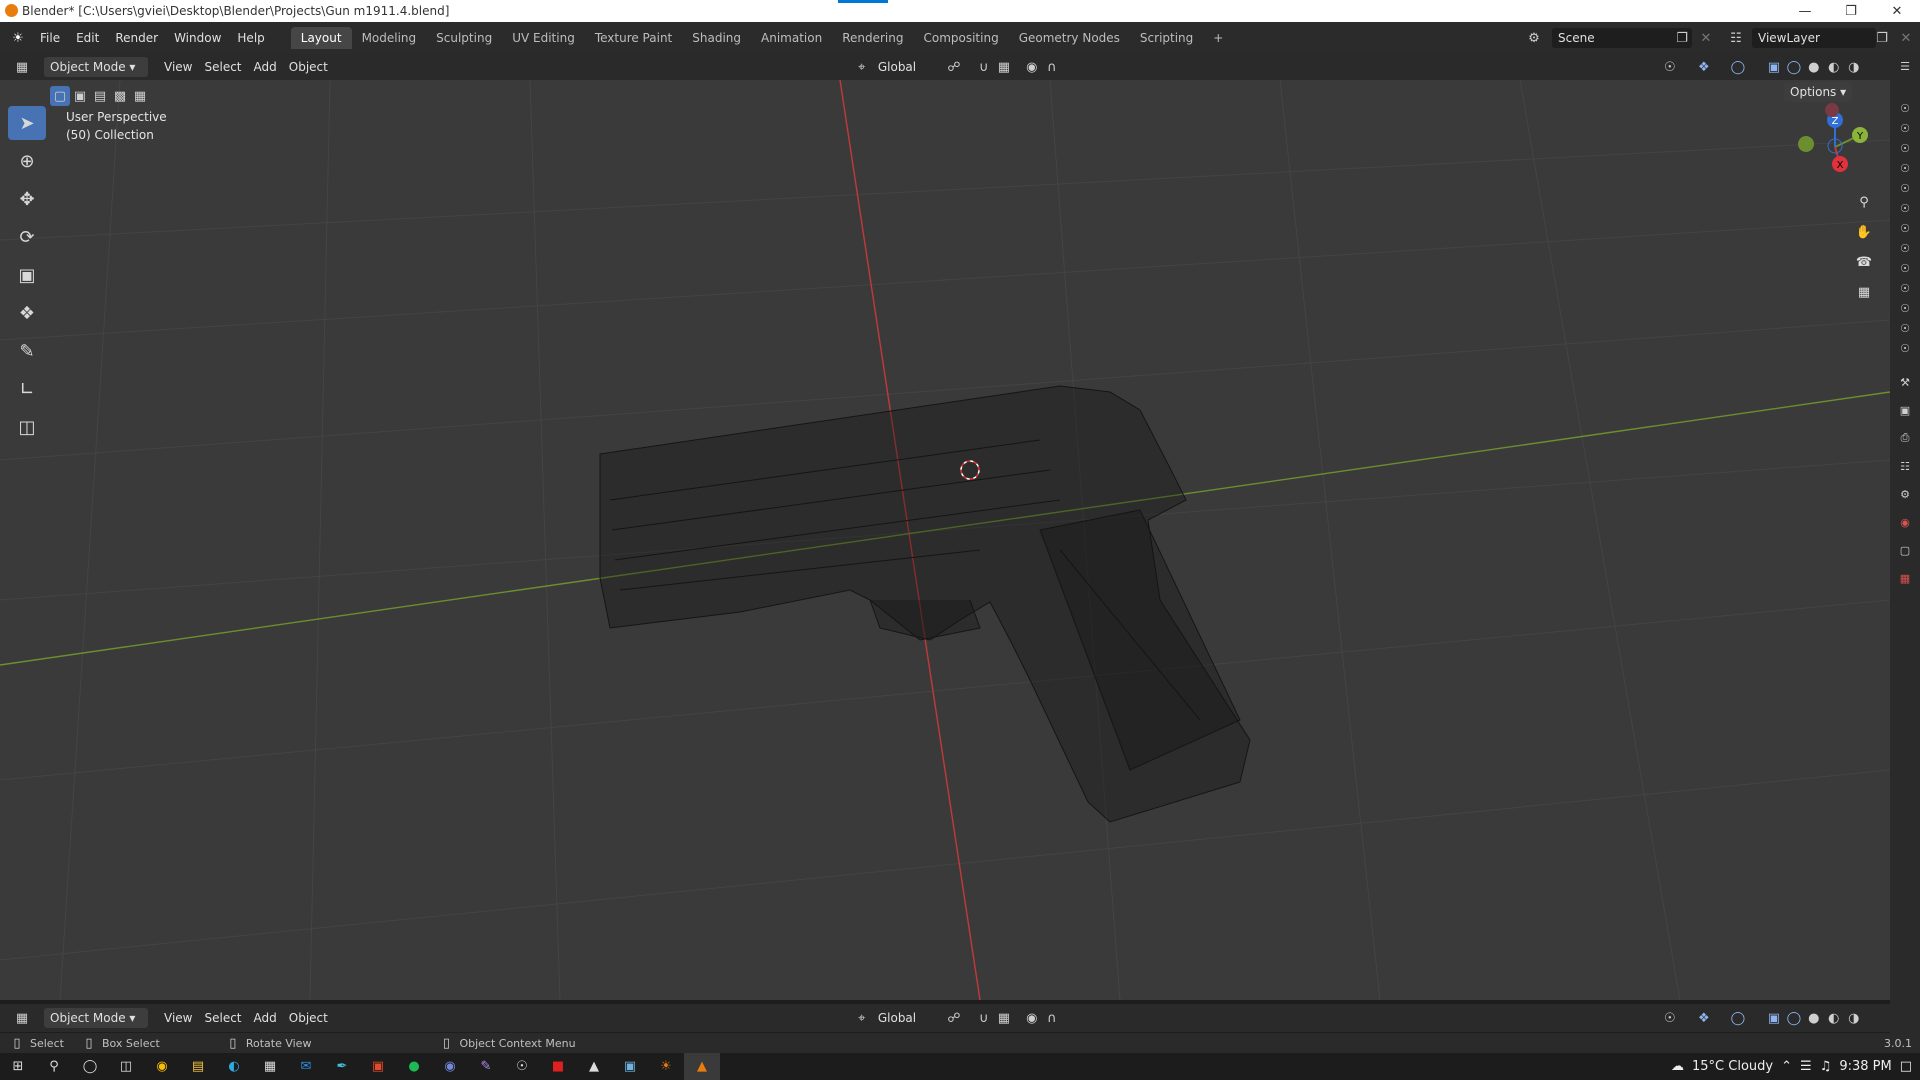  I want to click on select-extend-icon: ▣, so click(80, 96).